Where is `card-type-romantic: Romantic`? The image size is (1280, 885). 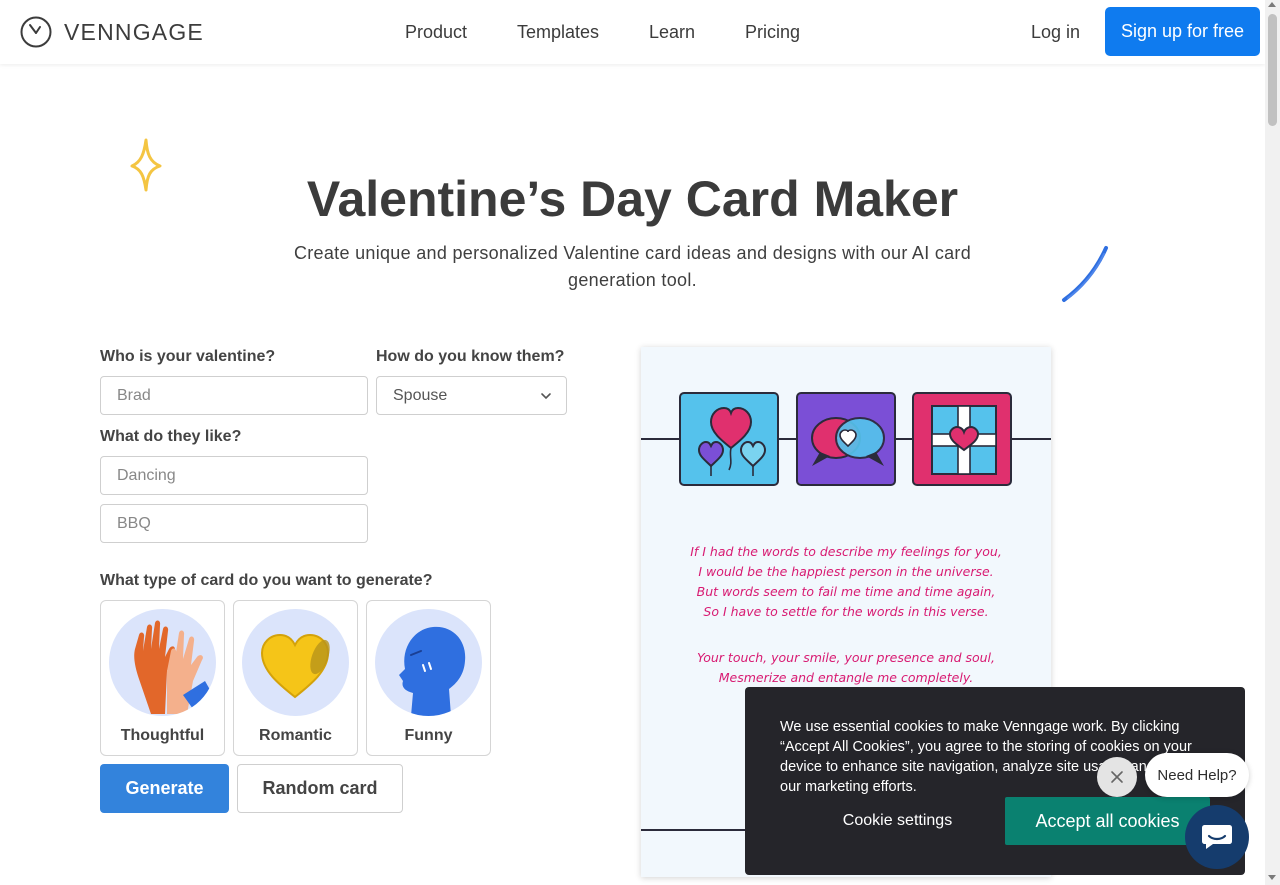 card-type-romantic: Romantic is located at coordinates (295, 678).